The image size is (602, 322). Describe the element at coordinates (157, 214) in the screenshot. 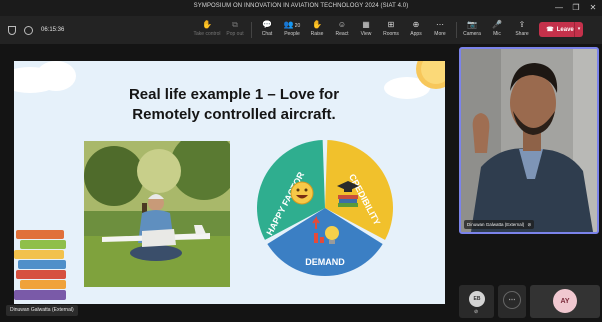

I see `photo-man-with-rc-plane` at that location.